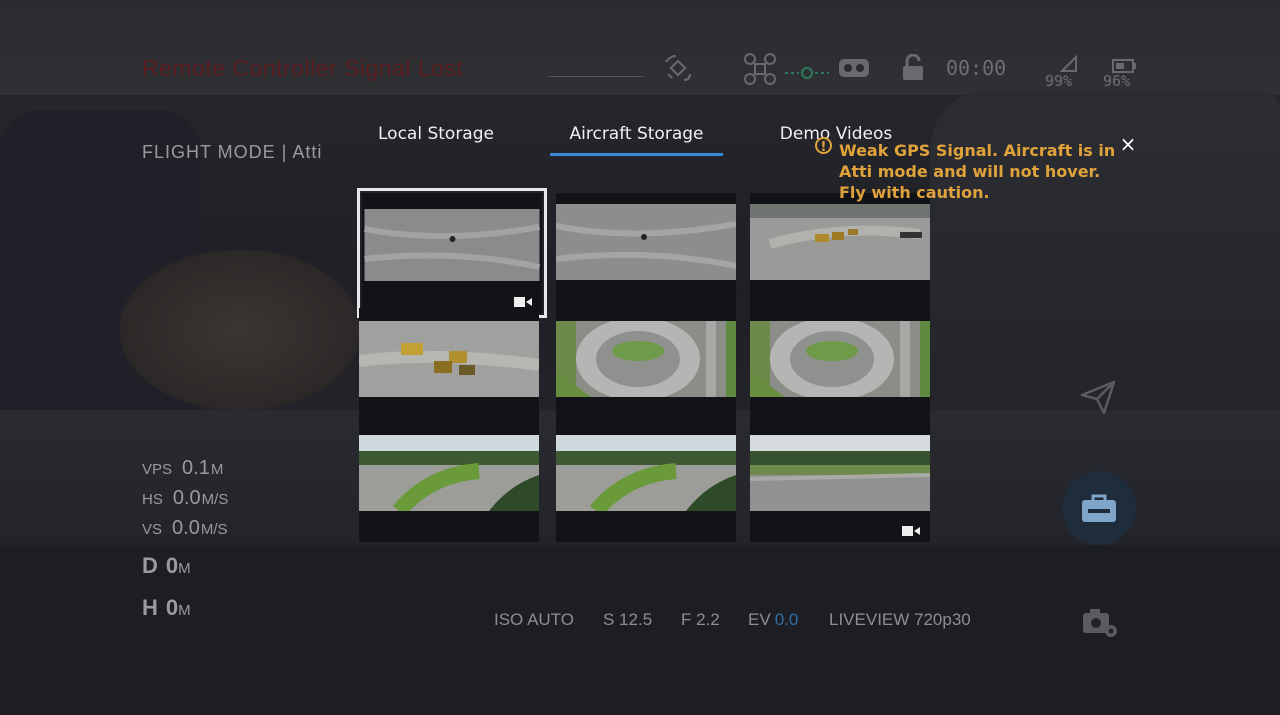 This screenshot has height=715, width=1280. I want to click on aircraft-battery-value: 96%, so click(1117, 81).